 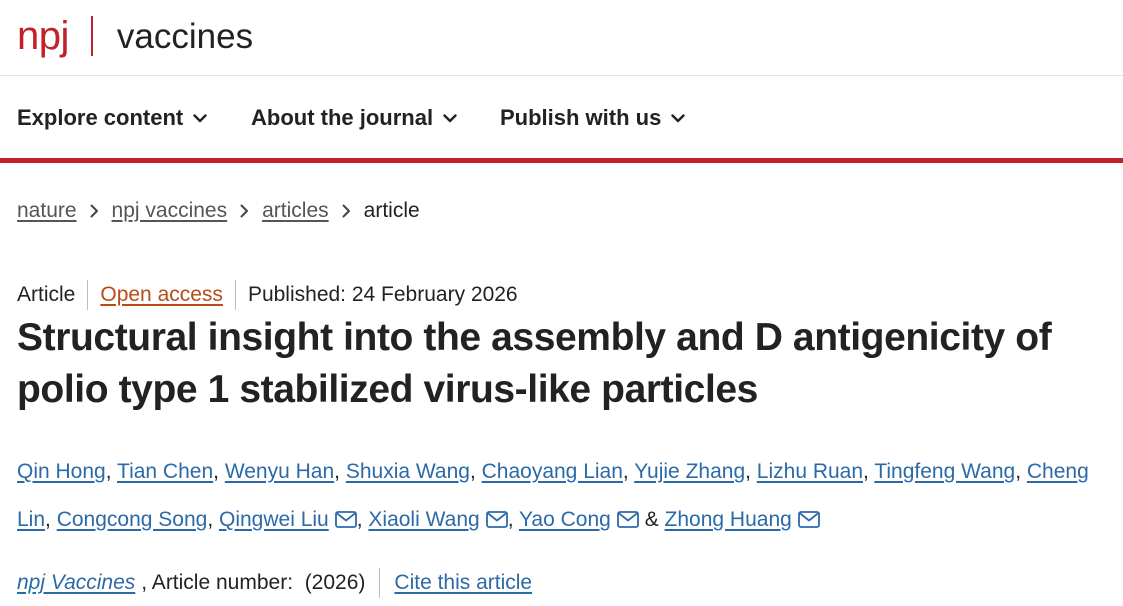 I want to click on logo-npj: npj, so click(x=43, y=36).